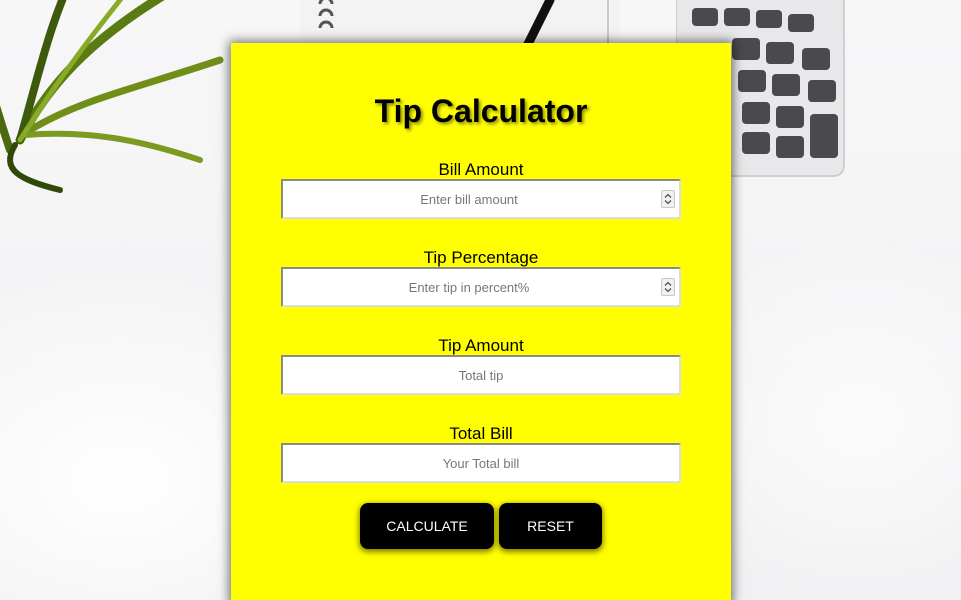 The height and width of the screenshot is (600, 961). I want to click on tip-percentage-field: Tip Percentage, so click(481, 278).